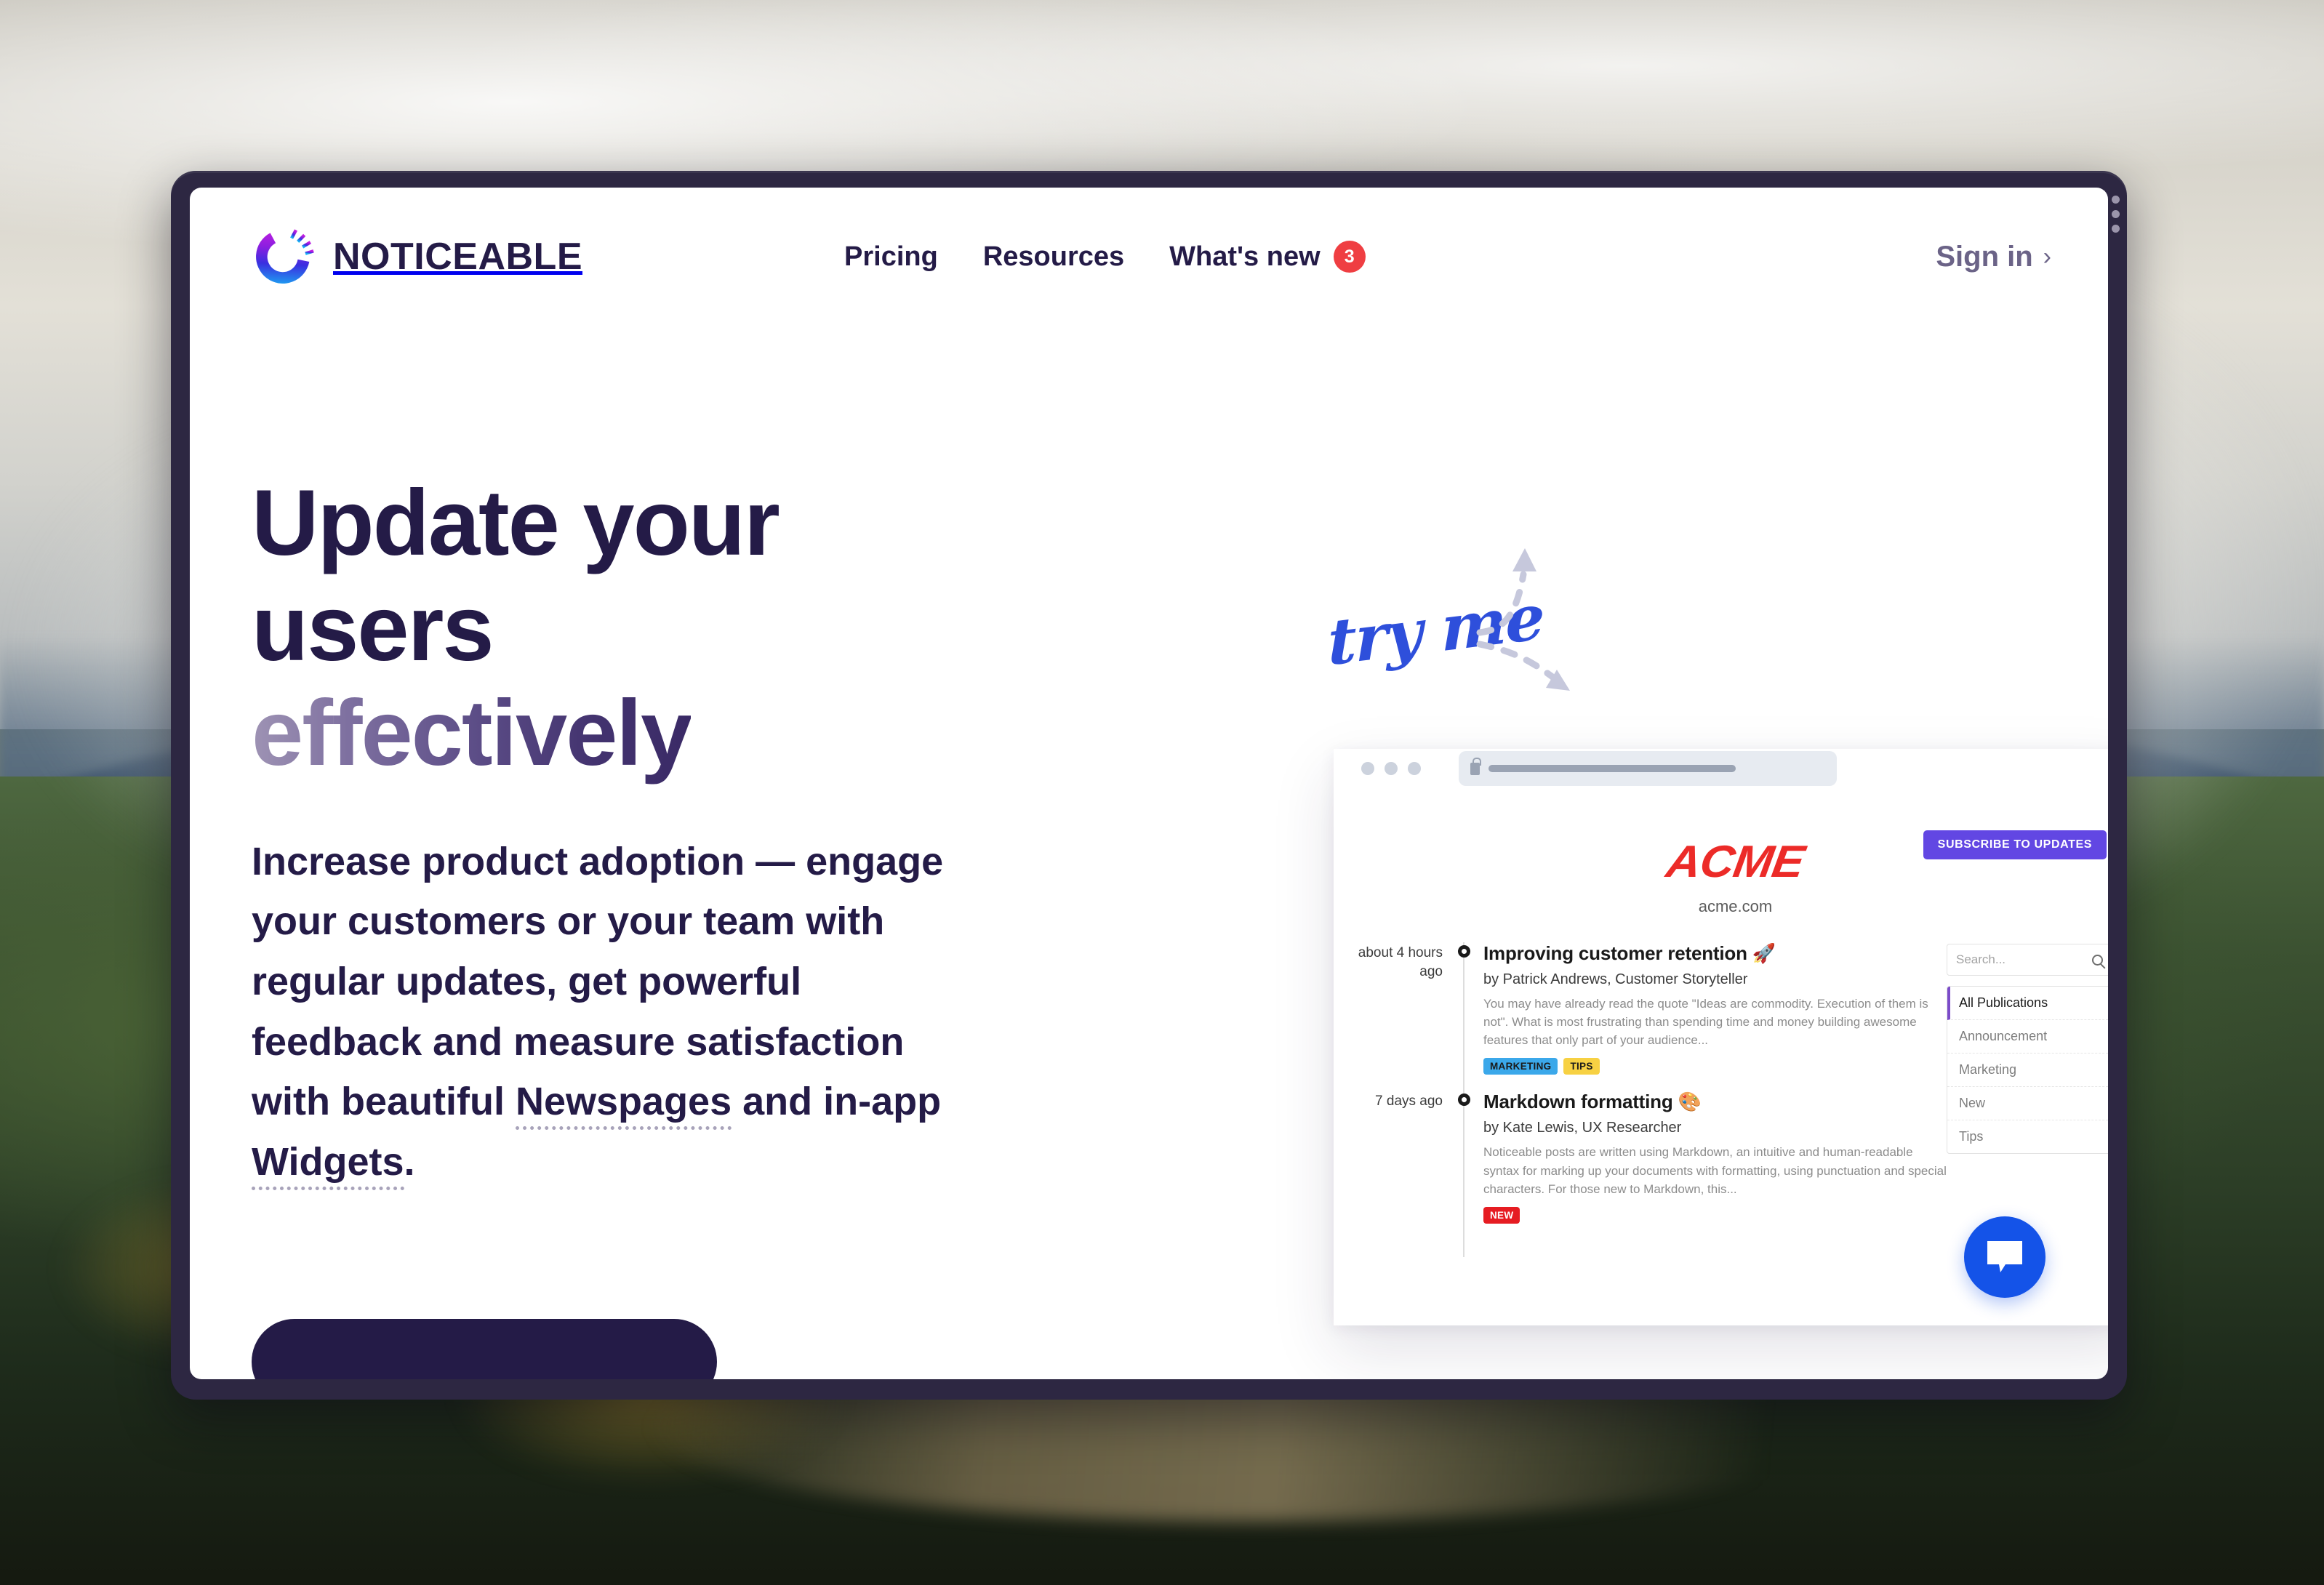  What do you see at coordinates (2047, 256) in the screenshot?
I see `chevron-right-icon: ›` at bounding box center [2047, 256].